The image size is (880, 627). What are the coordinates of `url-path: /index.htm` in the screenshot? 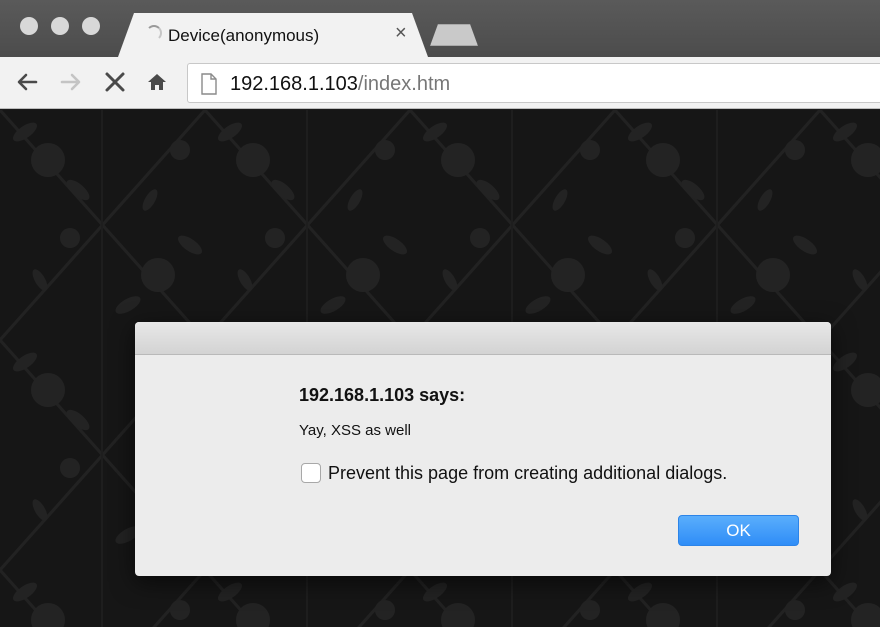 It's located at (404, 84).